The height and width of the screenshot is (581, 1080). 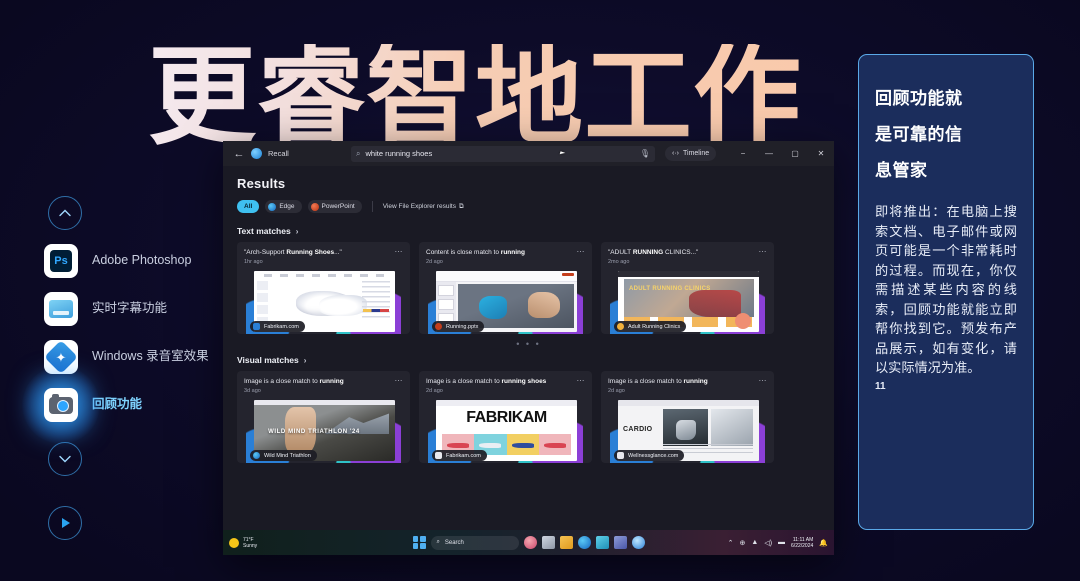 What do you see at coordinates (654, 326) in the screenshot?
I see `card-source-label: Adult Running Clinics` at bounding box center [654, 326].